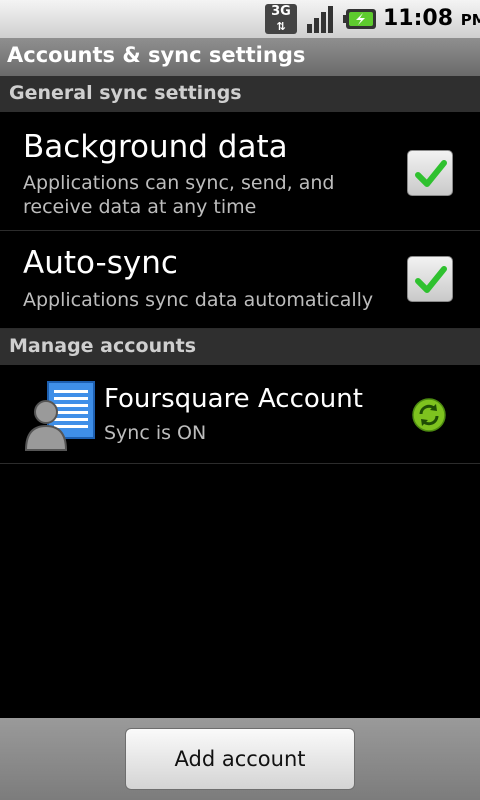 The height and width of the screenshot is (800, 480). Describe the element at coordinates (470, 20) in the screenshot. I see `clock-ampm: PM` at that location.